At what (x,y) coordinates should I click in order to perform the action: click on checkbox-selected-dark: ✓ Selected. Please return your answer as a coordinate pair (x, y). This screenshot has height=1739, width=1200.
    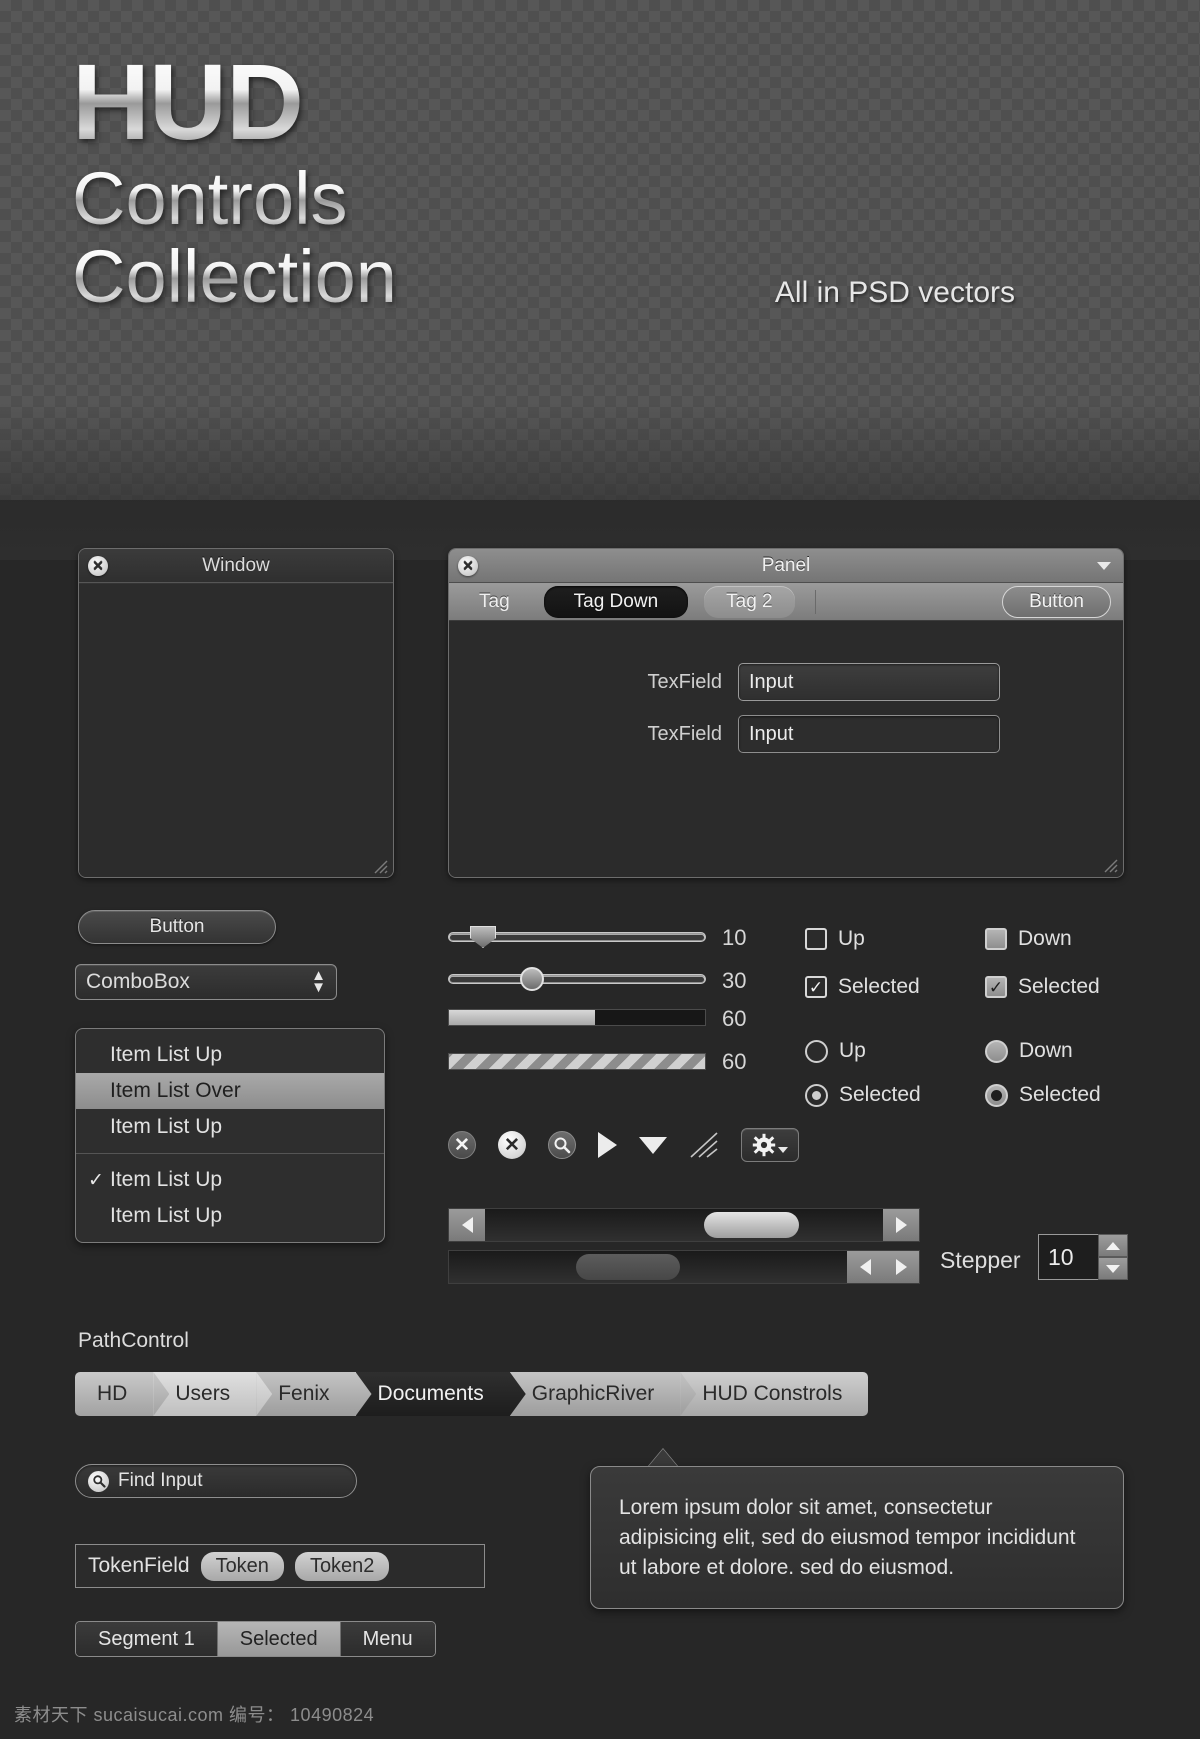
    Looking at the image, I should click on (862, 987).